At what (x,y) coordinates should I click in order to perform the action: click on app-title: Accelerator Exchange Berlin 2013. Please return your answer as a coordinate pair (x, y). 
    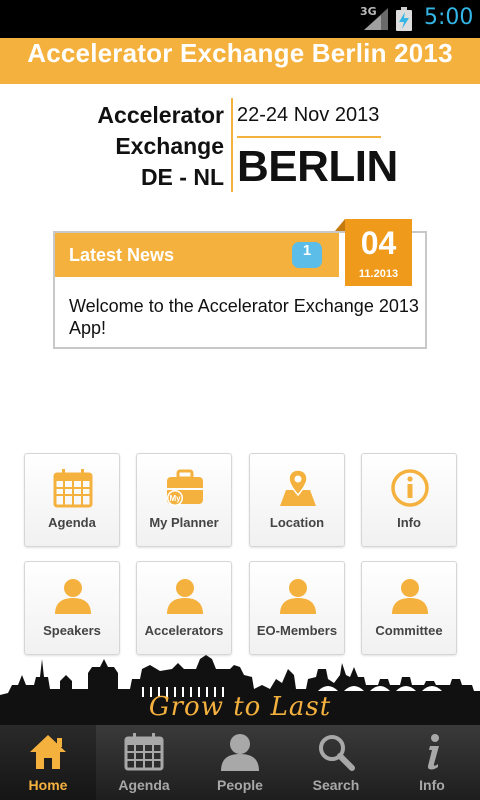
    Looking at the image, I should click on (240, 53).